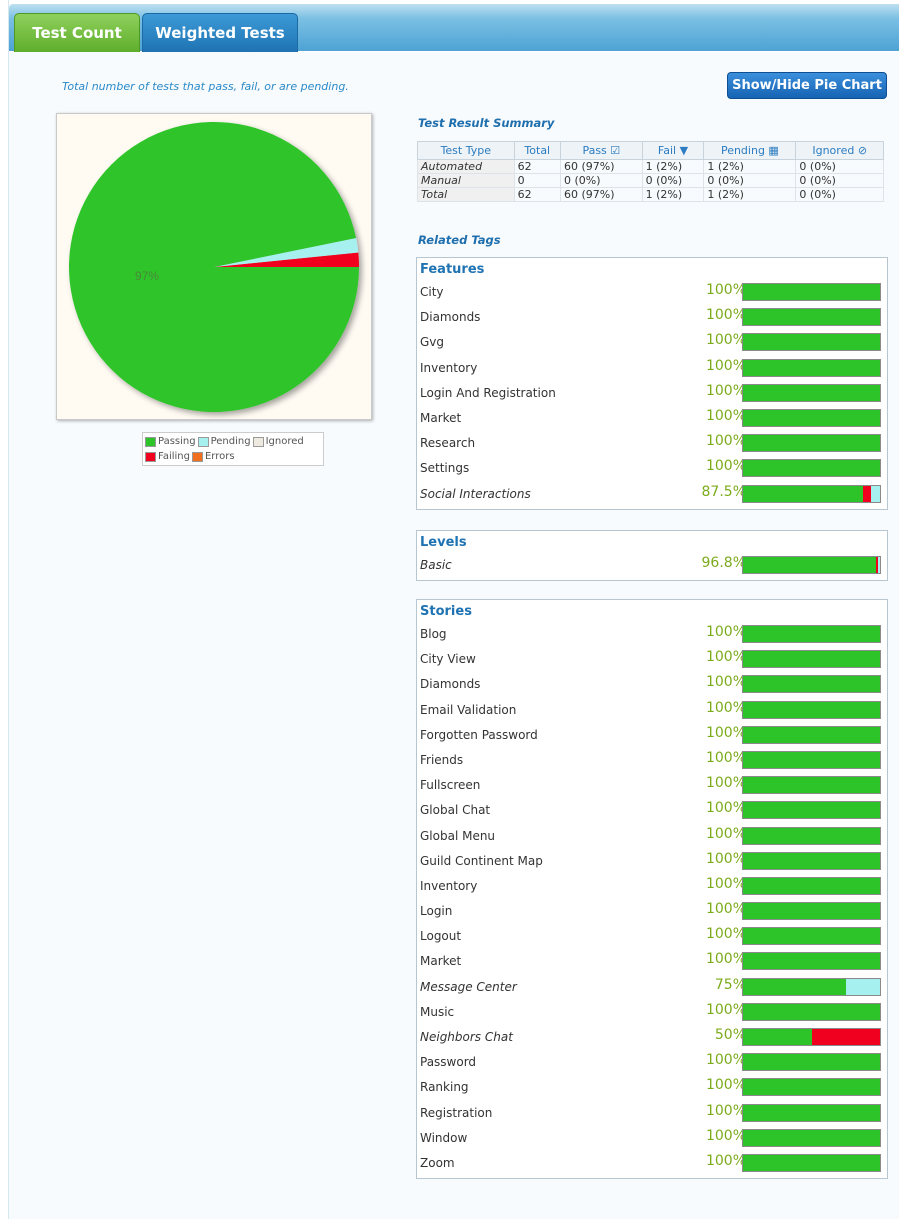 The height and width of the screenshot is (1219, 899). I want to click on tag-row: Window 100%, so click(652, 1138).